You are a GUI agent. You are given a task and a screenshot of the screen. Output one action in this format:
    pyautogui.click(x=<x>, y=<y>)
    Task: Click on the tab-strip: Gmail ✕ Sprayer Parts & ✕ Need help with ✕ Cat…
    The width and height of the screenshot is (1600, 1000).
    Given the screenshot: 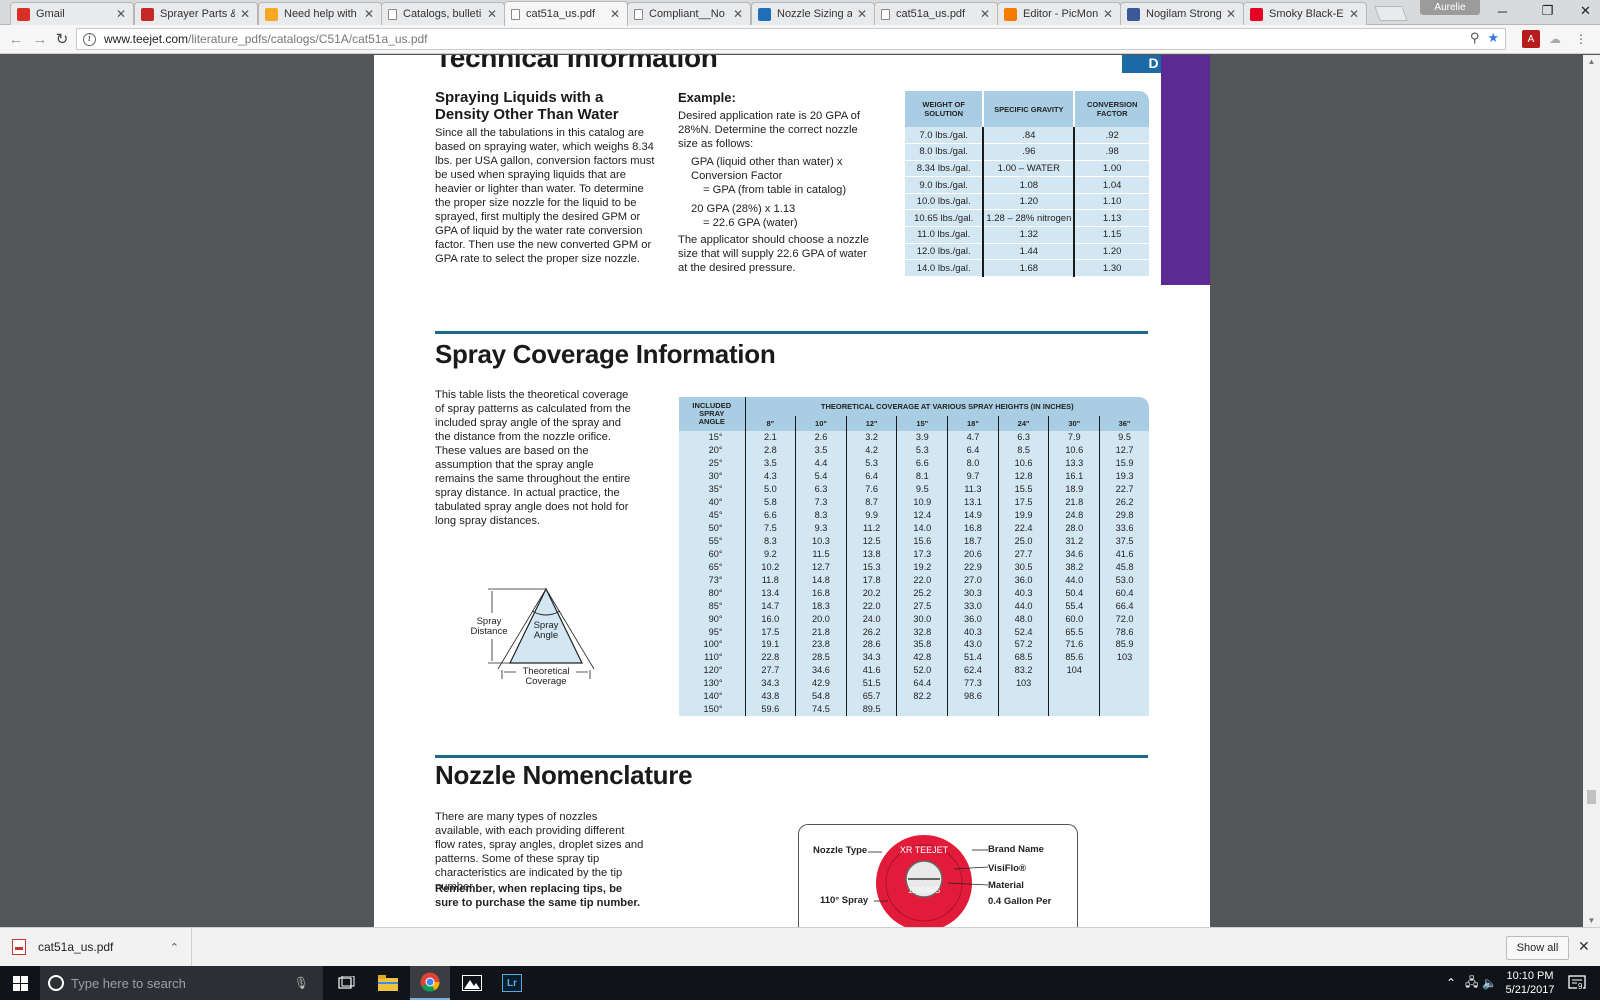 What is the action you would take?
    pyautogui.click(x=800, y=13)
    